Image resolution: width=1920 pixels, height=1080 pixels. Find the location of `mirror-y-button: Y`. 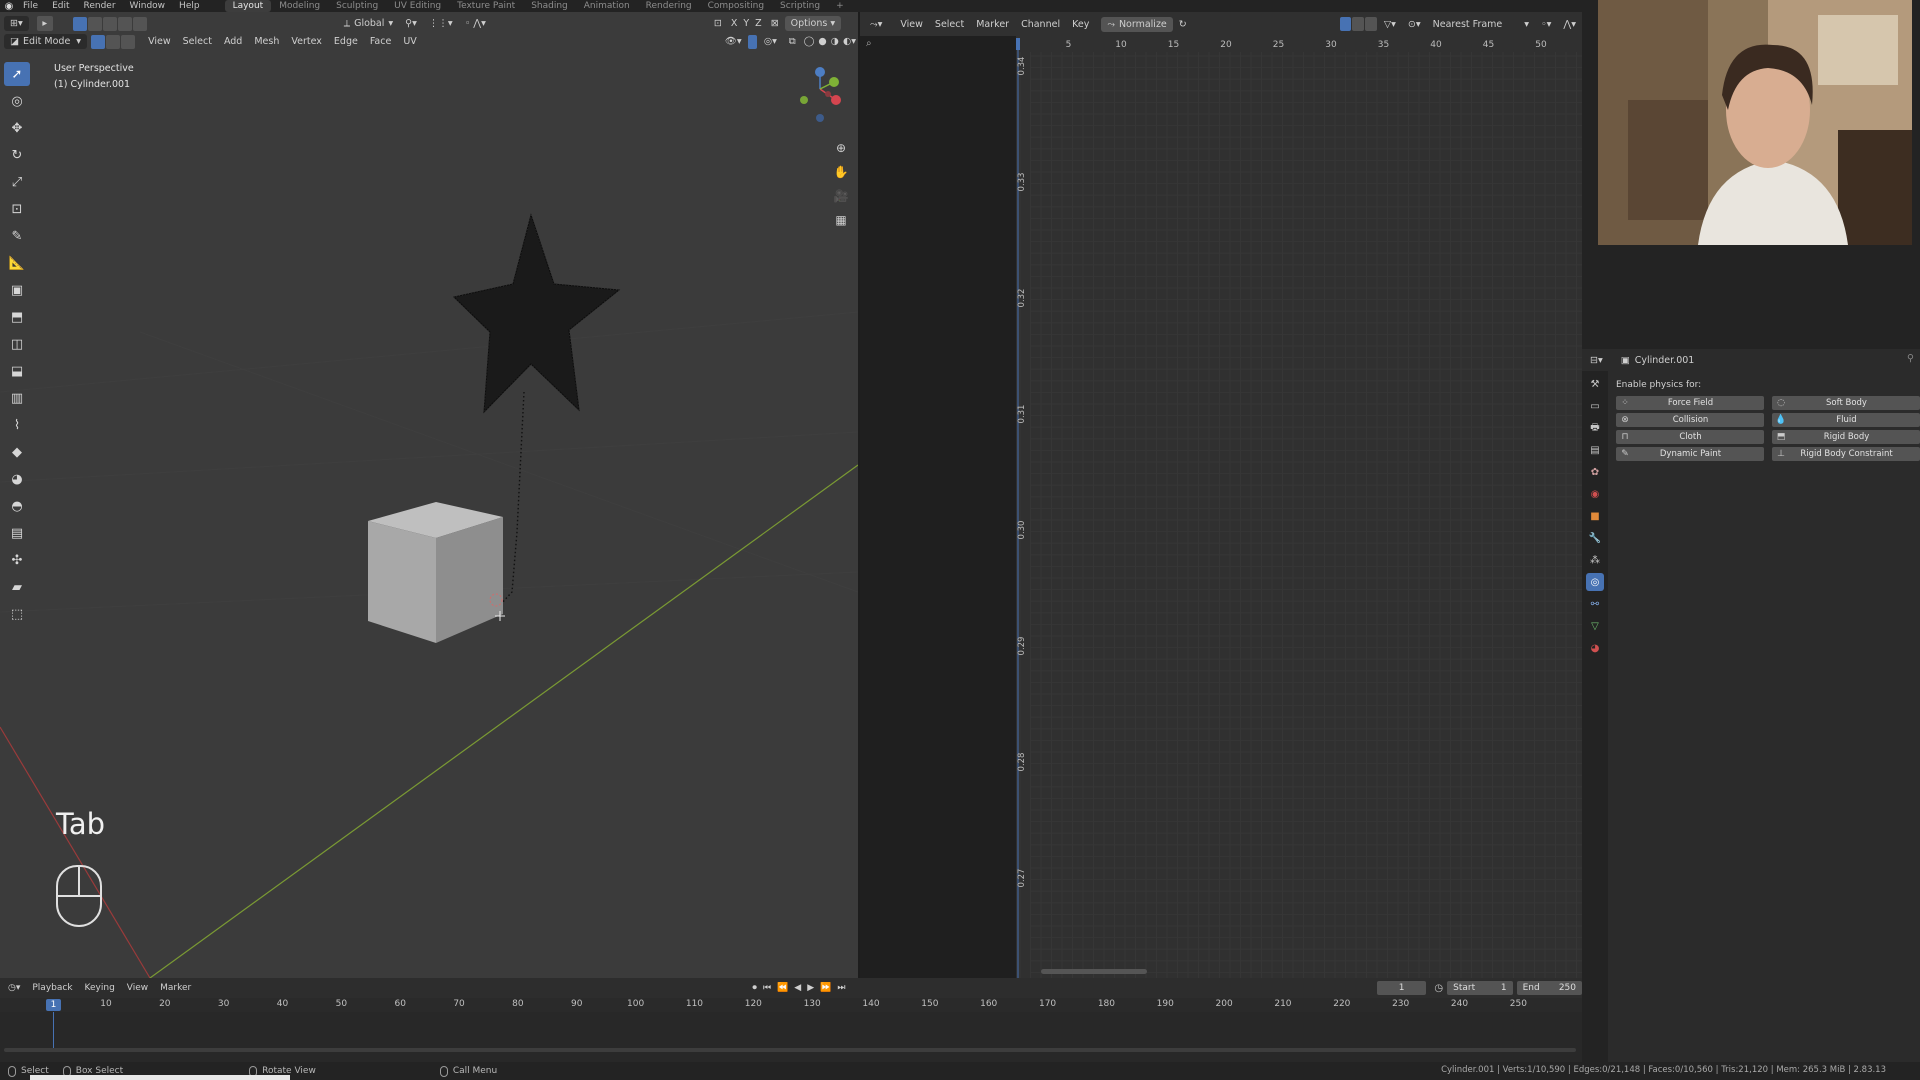

mirror-y-button: Y is located at coordinates (746, 23).